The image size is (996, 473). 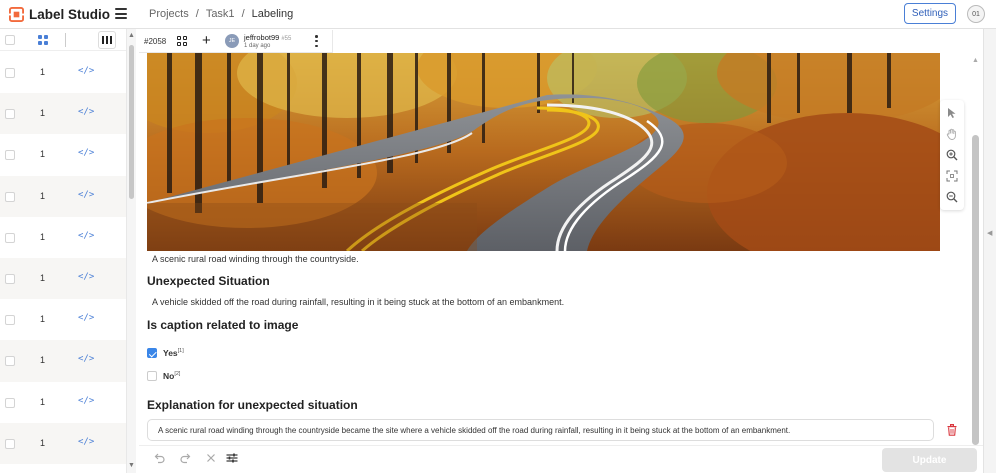 What do you see at coordinates (561, 459) in the screenshot?
I see `bottom-toolbar: Update` at bounding box center [561, 459].